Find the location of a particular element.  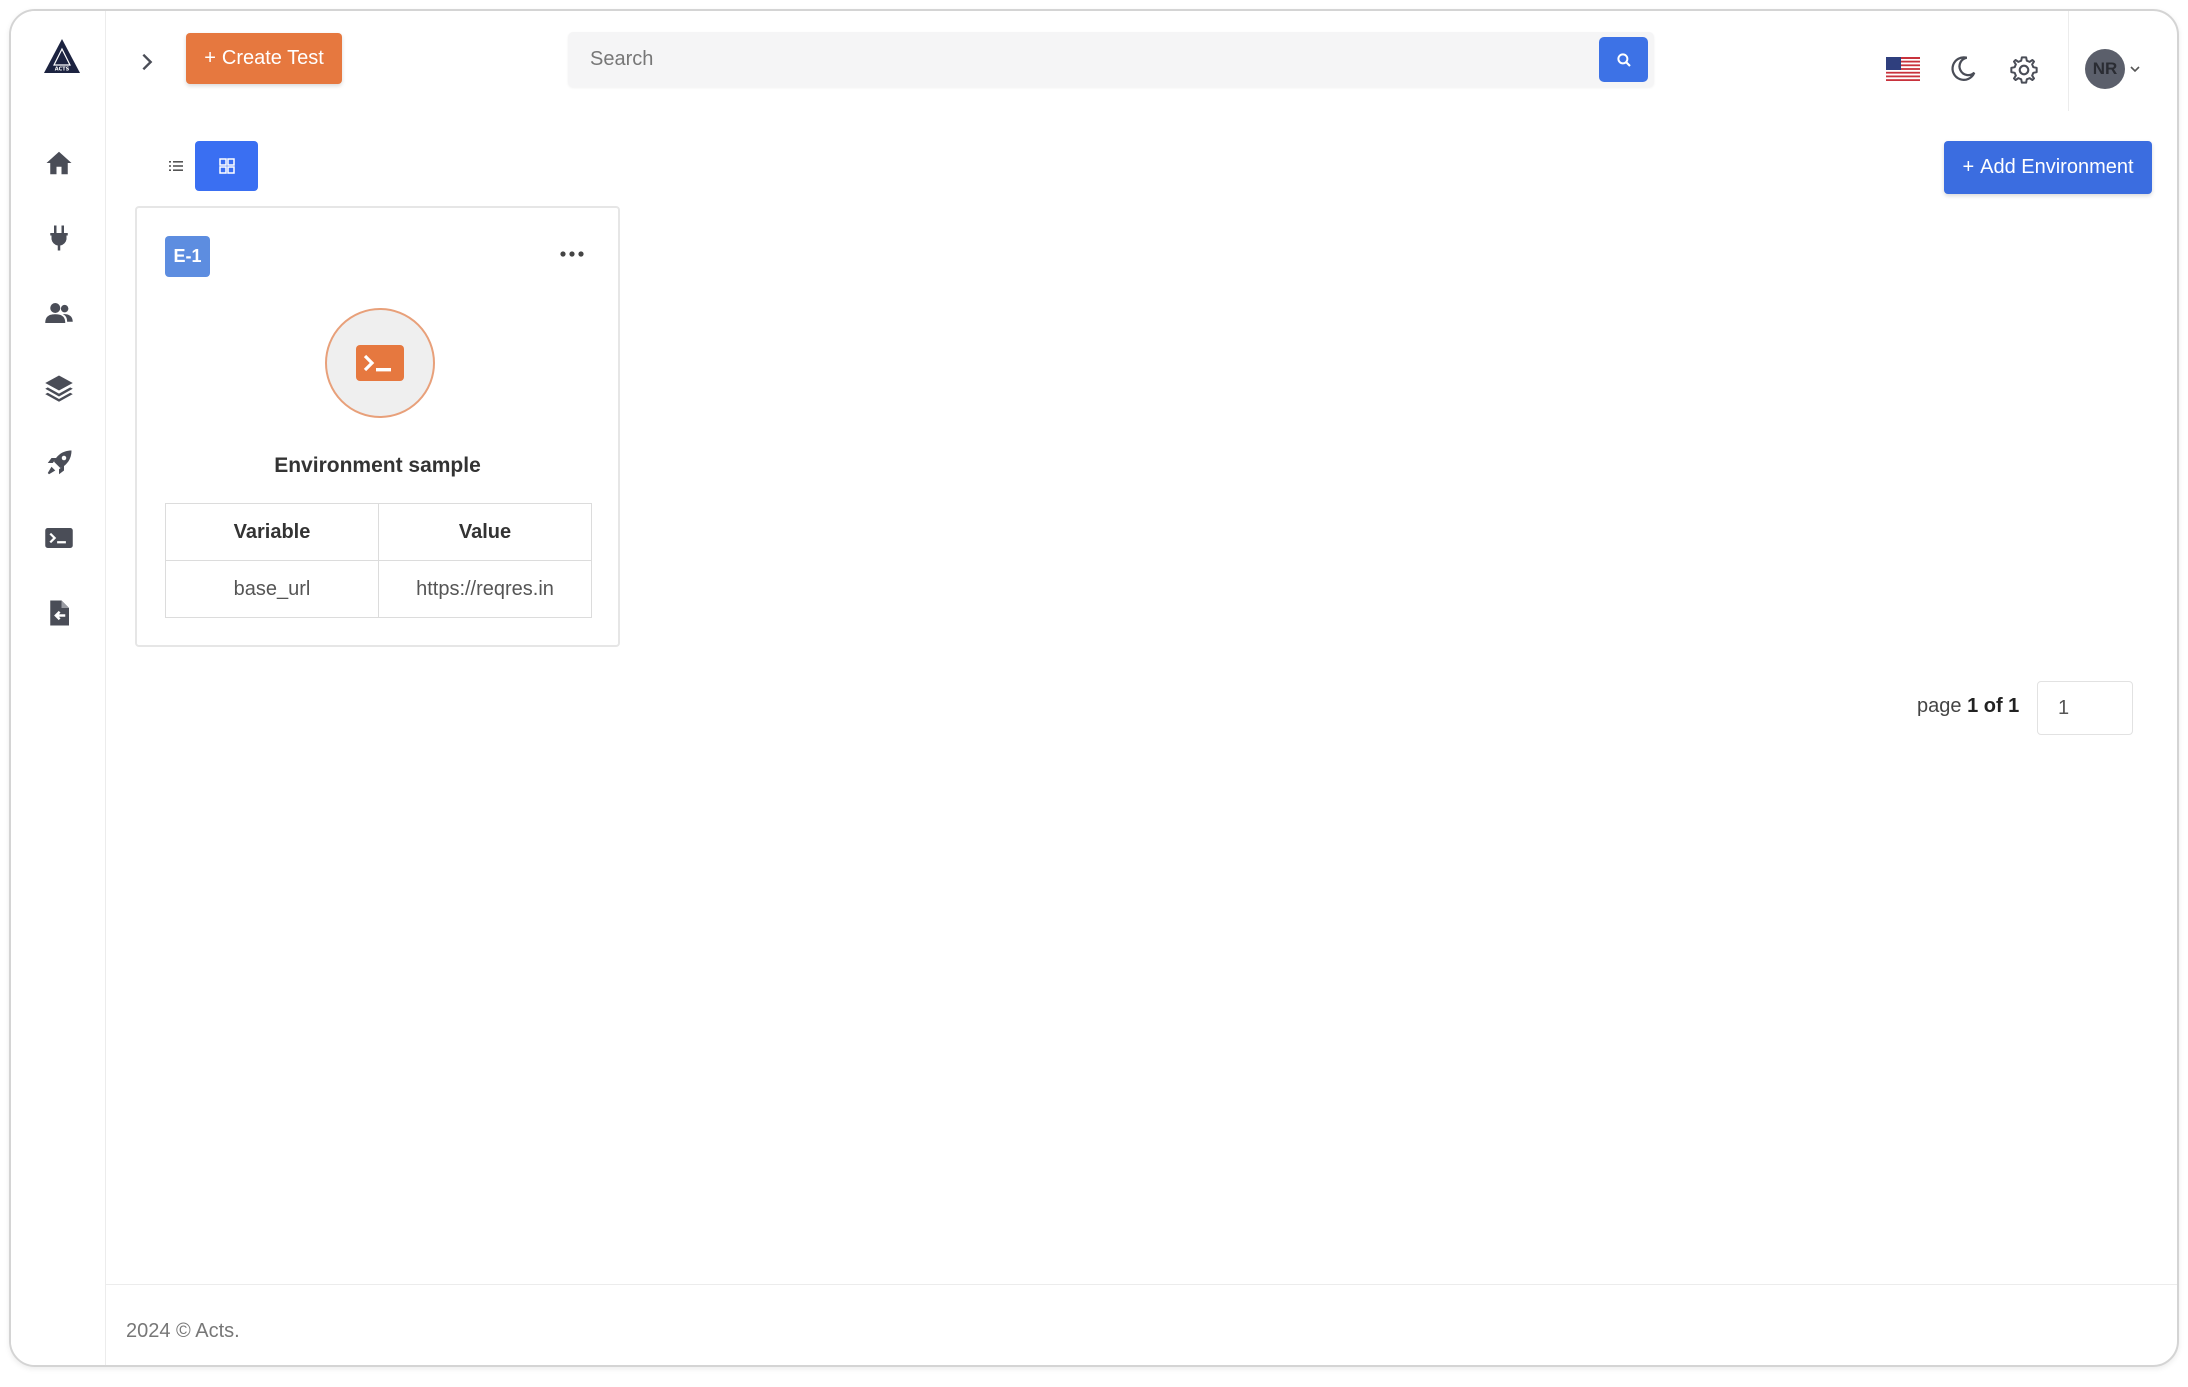

layers-icon is located at coordinates (59, 388).